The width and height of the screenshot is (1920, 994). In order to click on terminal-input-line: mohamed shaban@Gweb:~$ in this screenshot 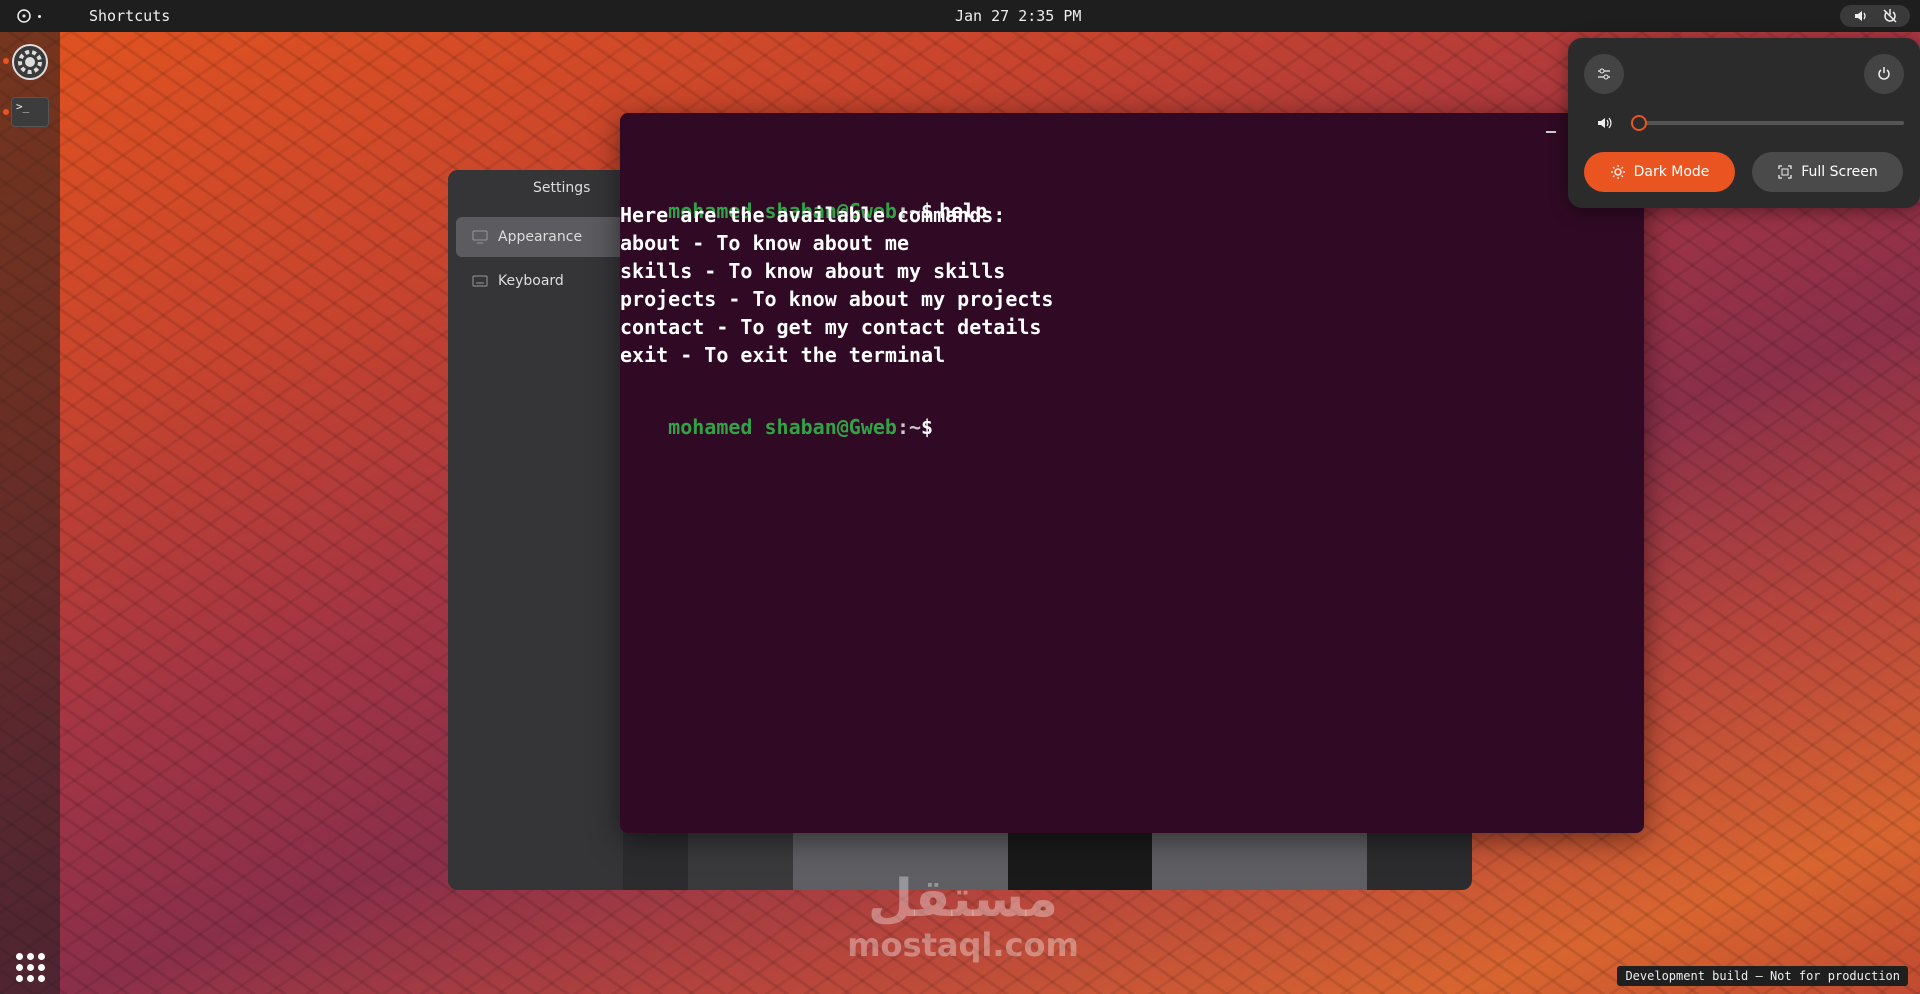, I will do `click(776, 427)`.